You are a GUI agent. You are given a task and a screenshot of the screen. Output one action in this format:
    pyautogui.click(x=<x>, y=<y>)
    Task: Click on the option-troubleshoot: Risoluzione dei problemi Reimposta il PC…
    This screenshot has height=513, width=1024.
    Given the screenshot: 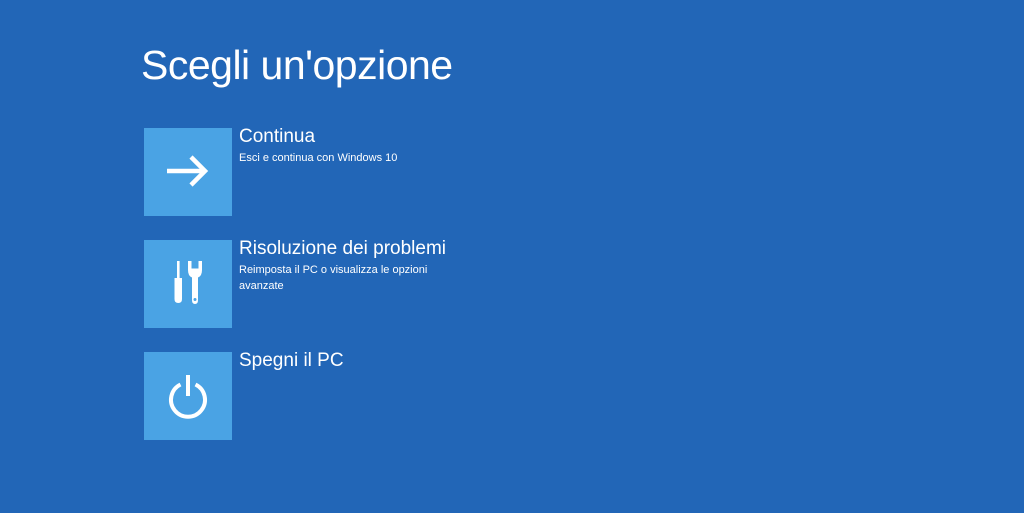 What is the action you would take?
    pyautogui.click(x=304, y=283)
    